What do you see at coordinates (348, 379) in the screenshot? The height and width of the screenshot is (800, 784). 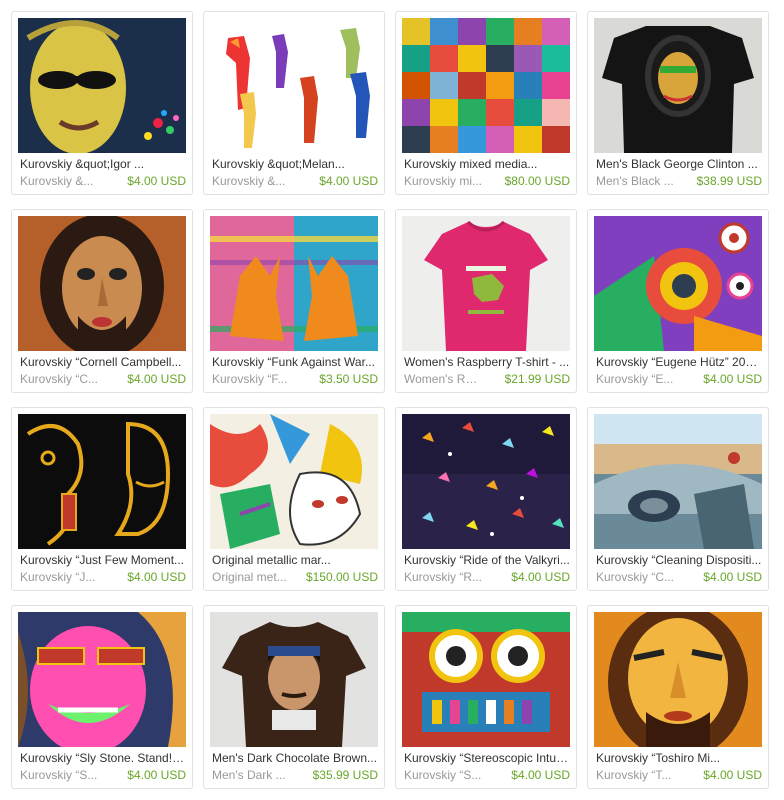 I see `product-price: $3.50 USD` at bounding box center [348, 379].